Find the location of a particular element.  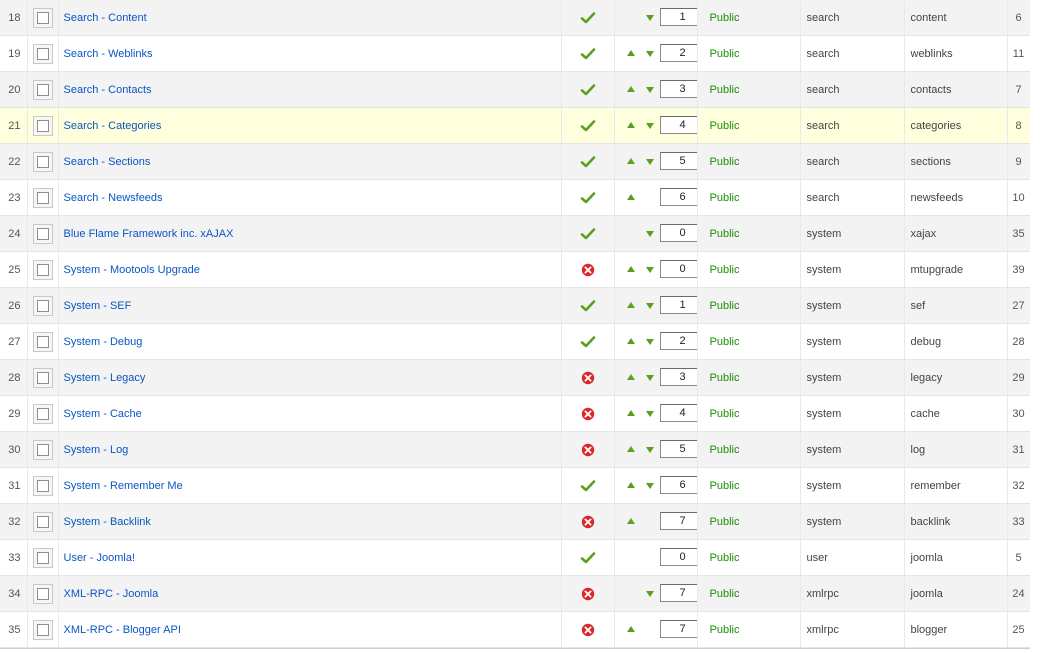

plugin-name-link: System - Log is located at coordinates (96, 450).